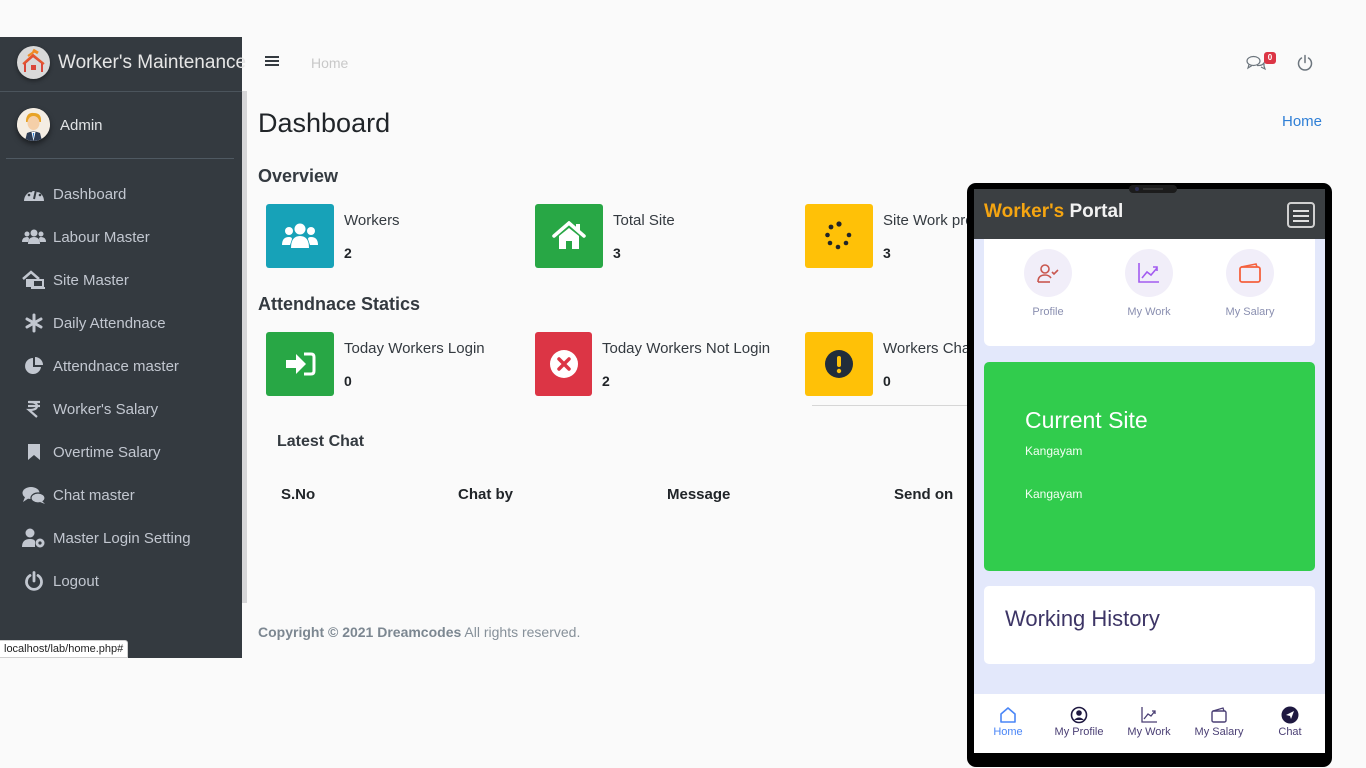  What do you see at coordinates (1149, 312) in the screenshot?
I see `quick-link-label: My Work` at bounding box center [1149, 312].